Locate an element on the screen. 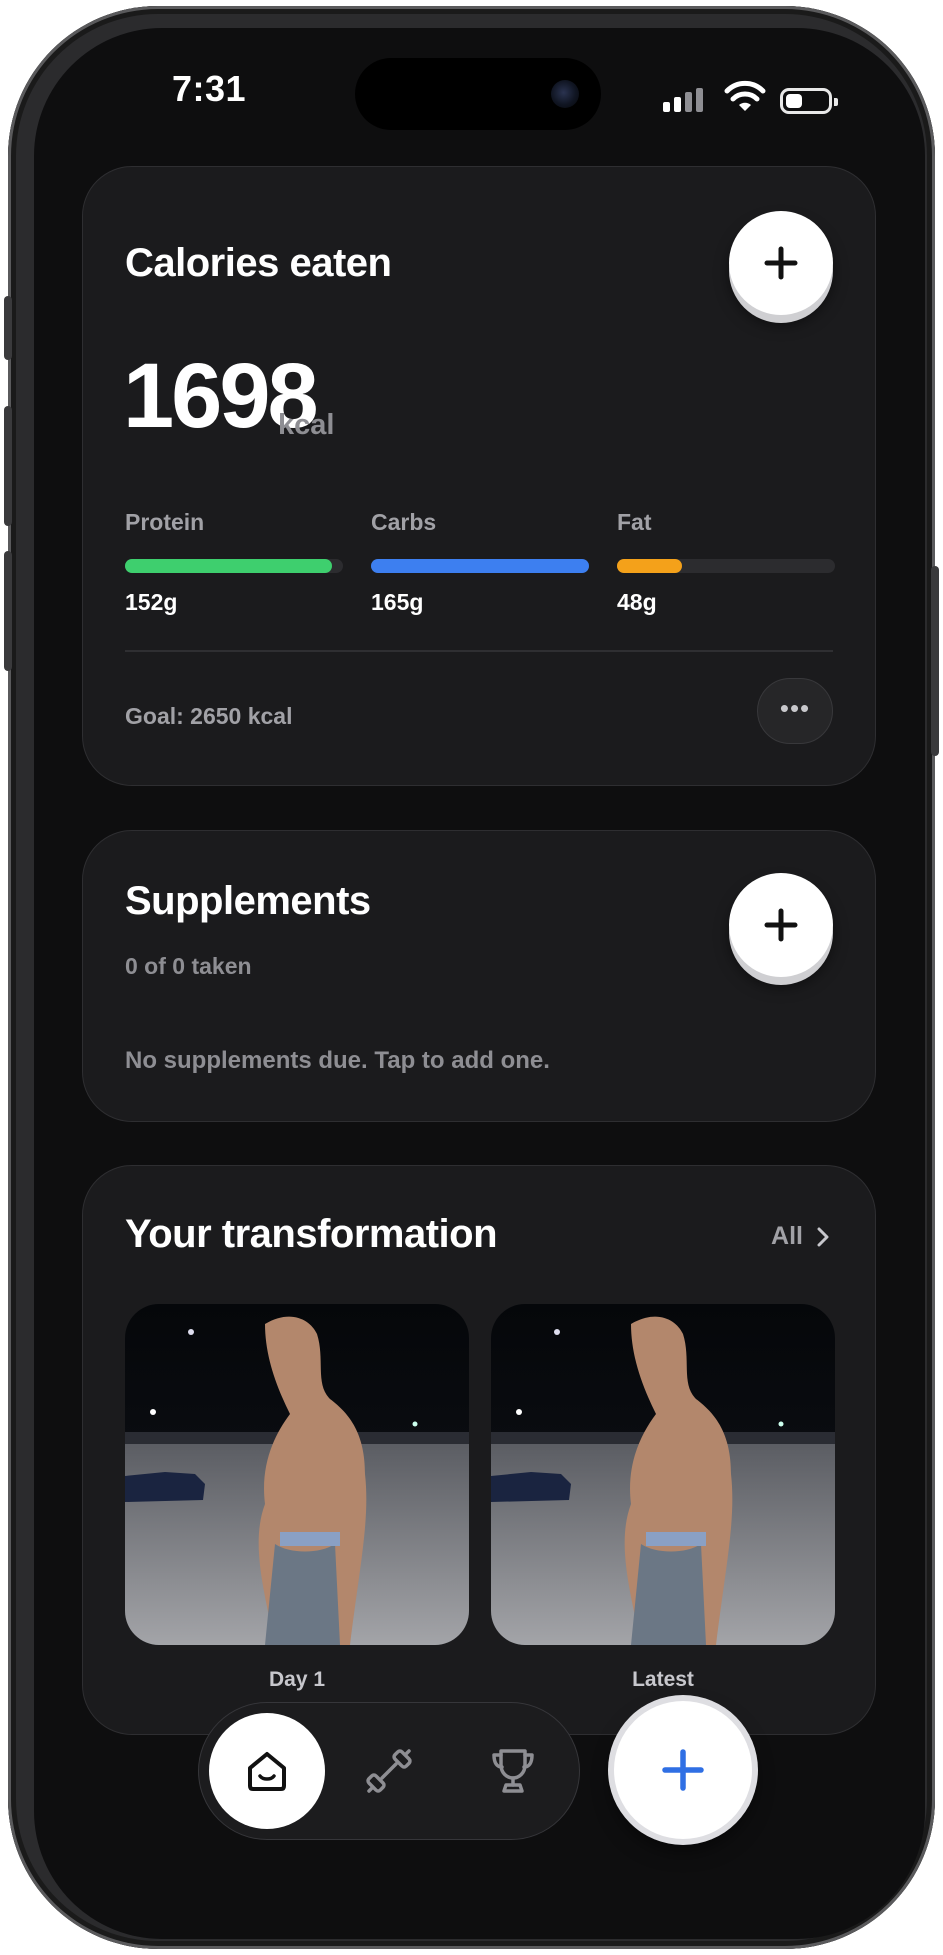 Image resolution: width=943 pixels, height=1955 pixels. macro-value: 152g is located at coordinates (151, 602).